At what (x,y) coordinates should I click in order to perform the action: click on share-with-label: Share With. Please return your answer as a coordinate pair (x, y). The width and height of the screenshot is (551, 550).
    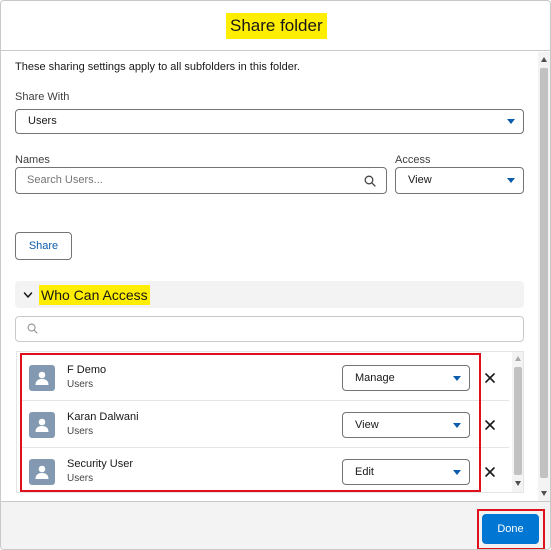
    Looking at the image, I should click on (42, 97).